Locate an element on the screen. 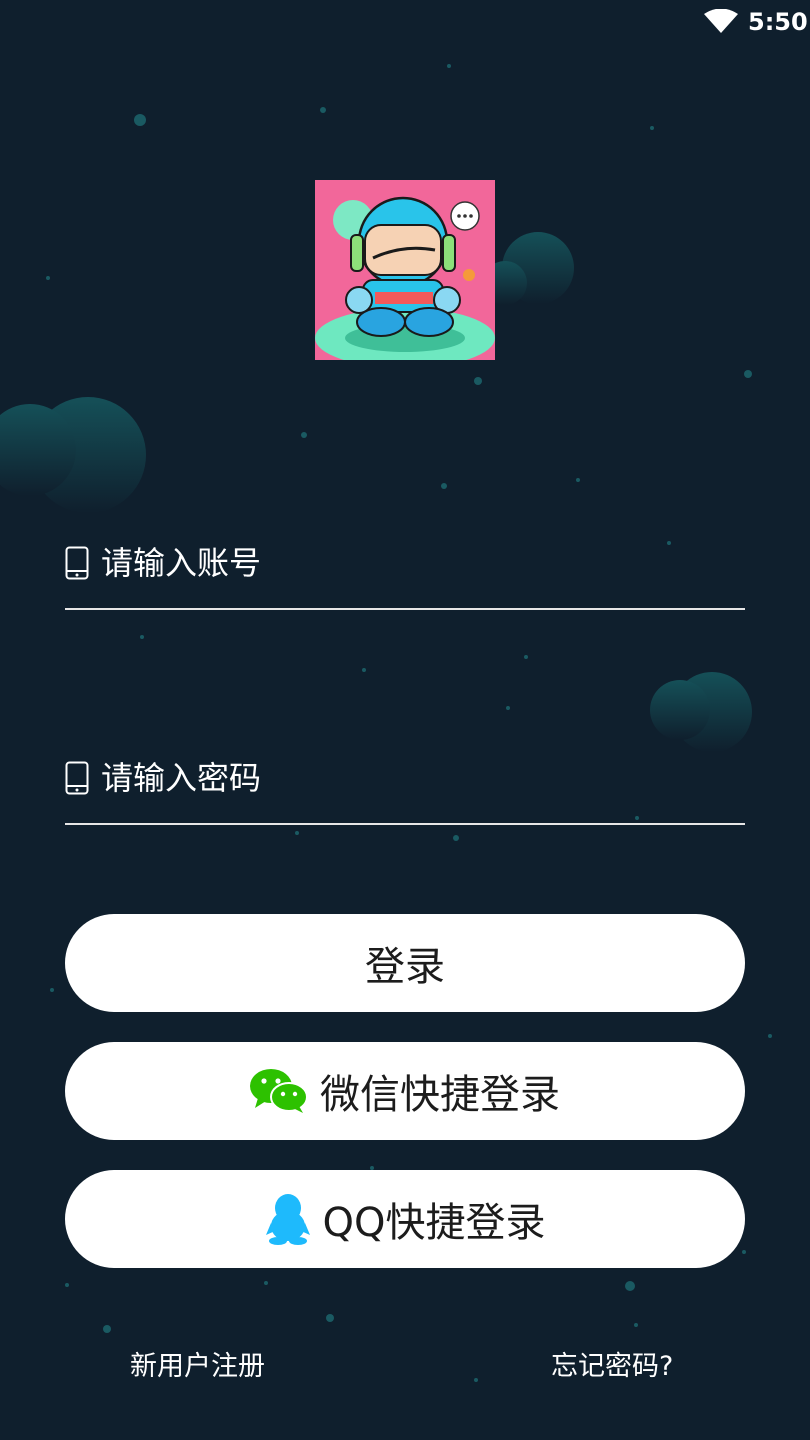 This screenshot has width=810, height=1440. status-bar: 5:50 is located at coordinates (405, 22).